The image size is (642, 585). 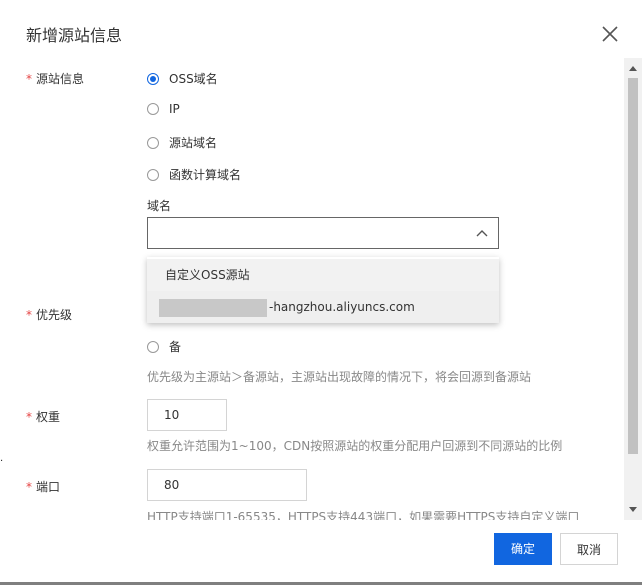 What do you see at coordinates (482, 233) in the screenshot?
I see `chevron-up-icon` at bounding box center [482, 233].